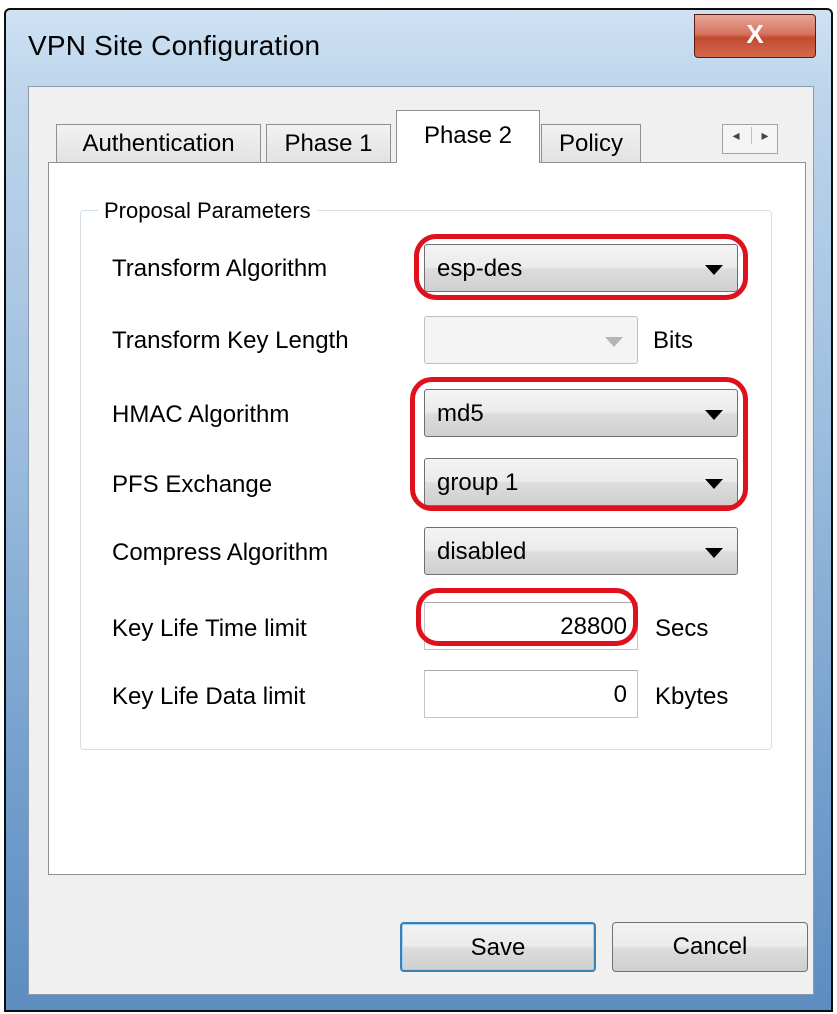 The width and height of the screenshot is (837, 1014). I want to click on key-life-time-limit-input: 28800, so click(531, 626).